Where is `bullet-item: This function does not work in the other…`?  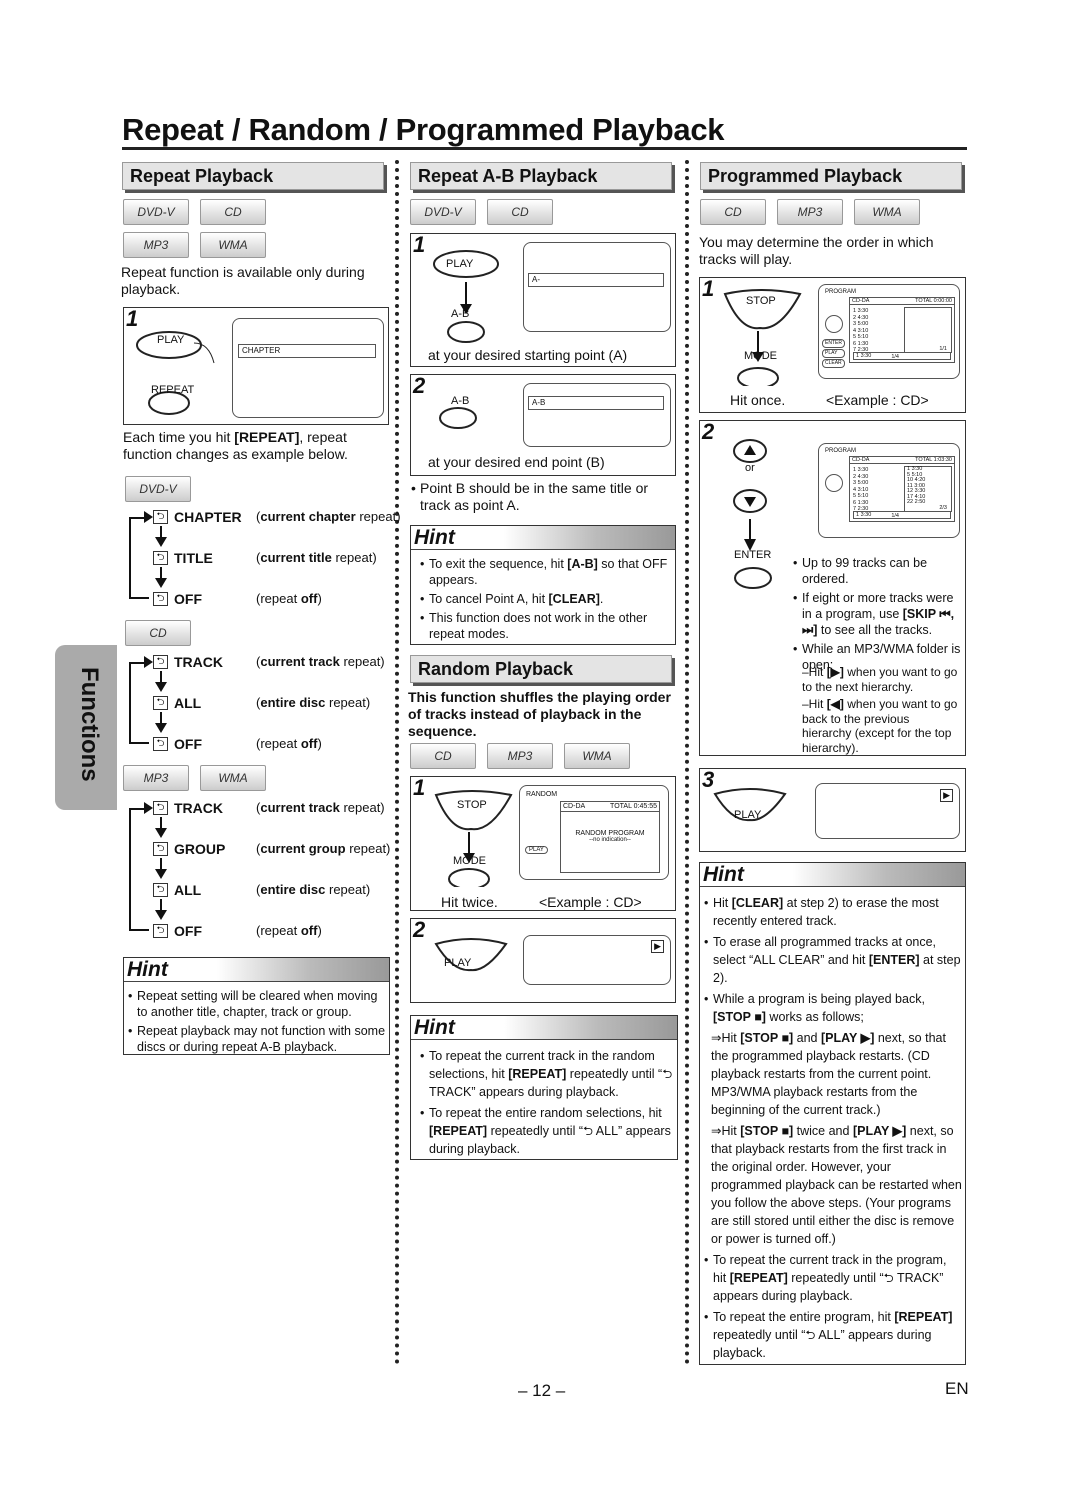
bullet-item: This function does not work in the other… is located at coordinates (544, 626).